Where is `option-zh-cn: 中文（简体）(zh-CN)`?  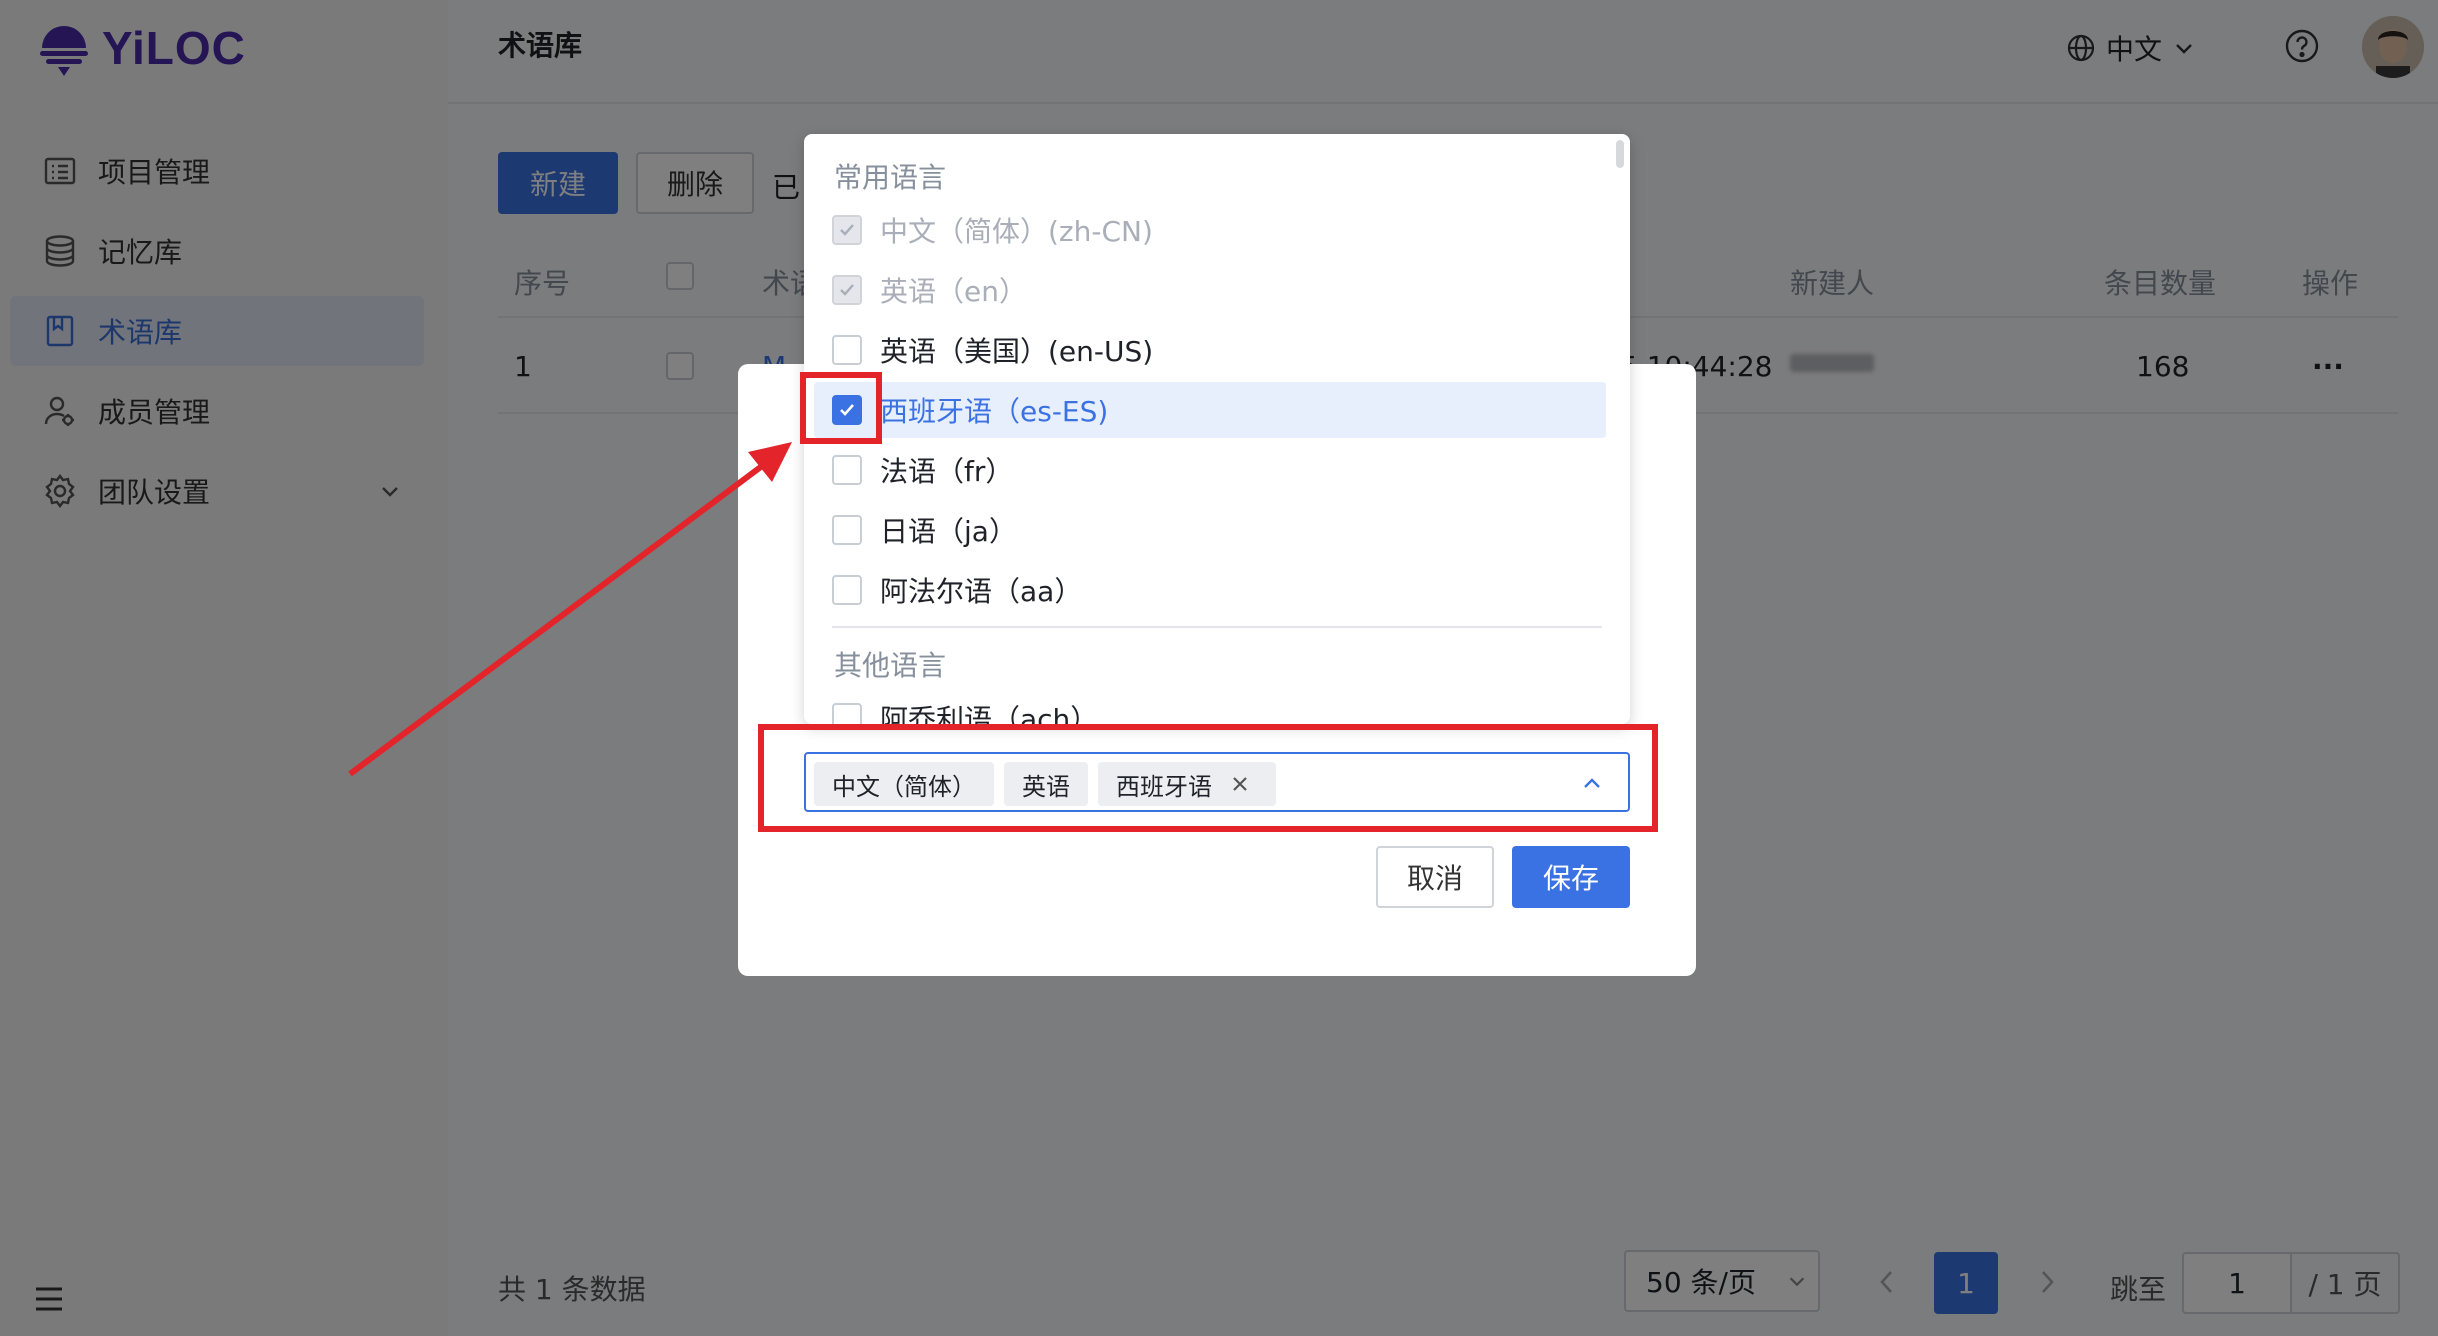
option-zh-cn: 中文（简体）(zh-CN) is located at coordinates (1217, 230).